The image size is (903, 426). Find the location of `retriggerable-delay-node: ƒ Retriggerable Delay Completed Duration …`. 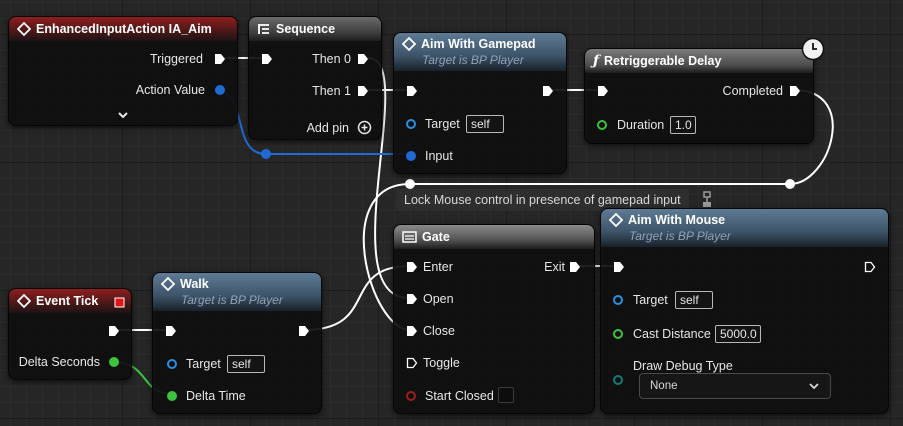

retriggerable-delay-node: ƒ Retriggerable Delay Completed Duration … is located at coordinates (704, 90).